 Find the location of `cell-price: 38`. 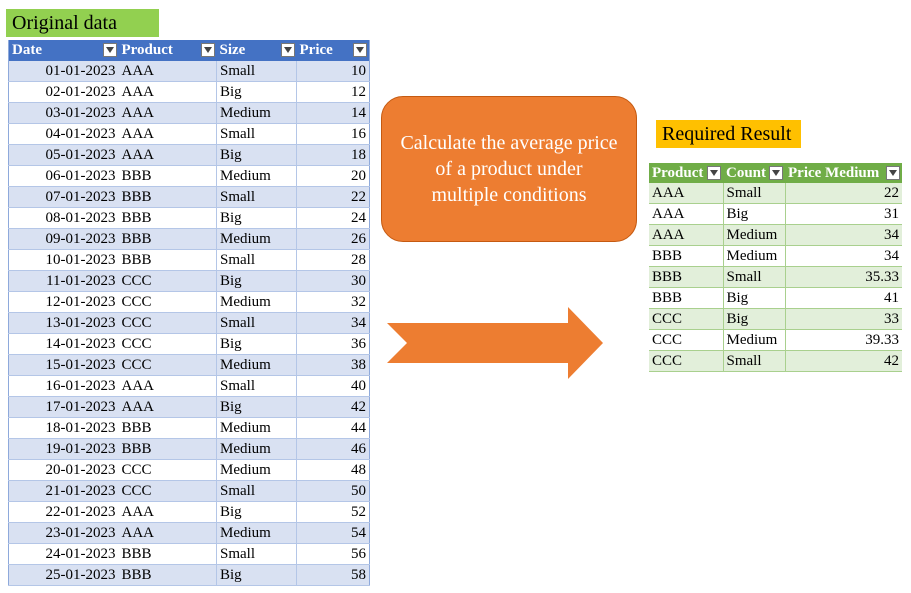

cell-price: 38 is located at coordinates (333, 365).